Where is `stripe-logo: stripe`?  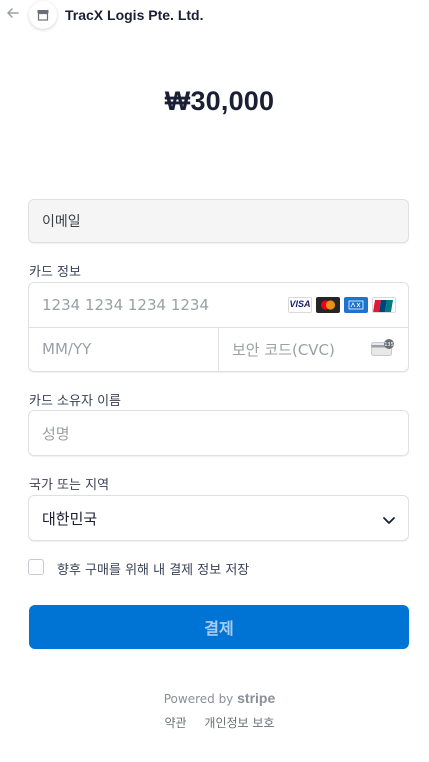 stripe-logo: stripe is located at coordinates (256, 698).